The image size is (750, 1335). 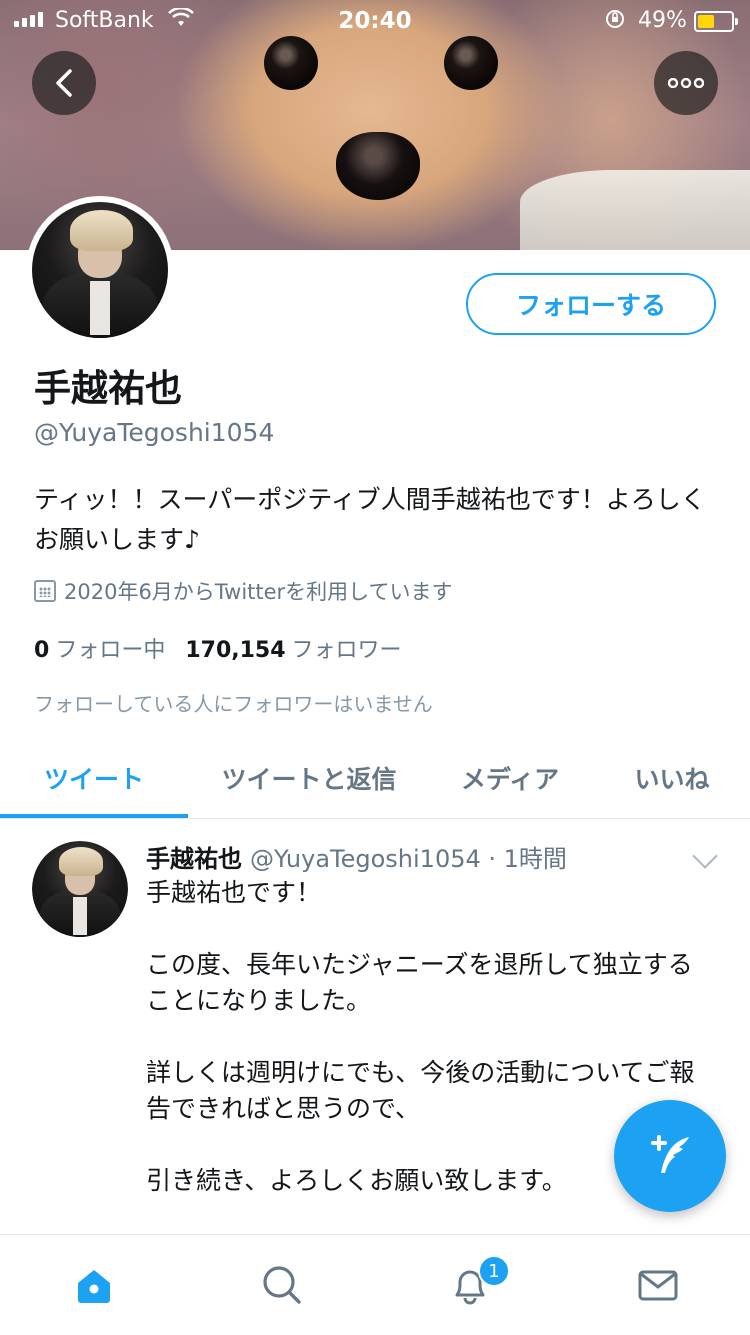 I want to click on calendar-icon, so click(x=45, y=591).